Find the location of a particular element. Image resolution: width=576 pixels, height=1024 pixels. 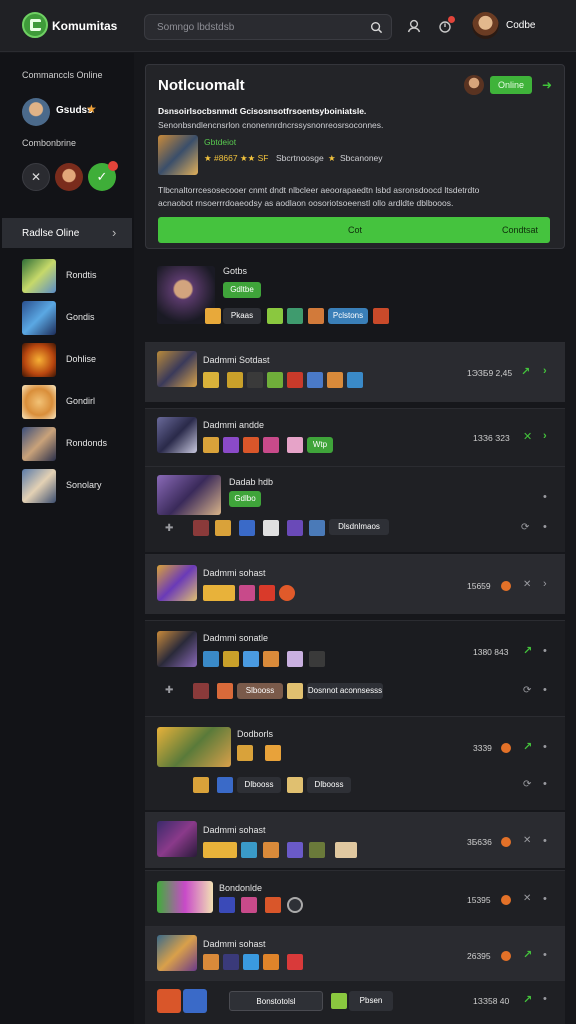

feed-chip: Bonstotolsl is located at coordinates (276, 1001).